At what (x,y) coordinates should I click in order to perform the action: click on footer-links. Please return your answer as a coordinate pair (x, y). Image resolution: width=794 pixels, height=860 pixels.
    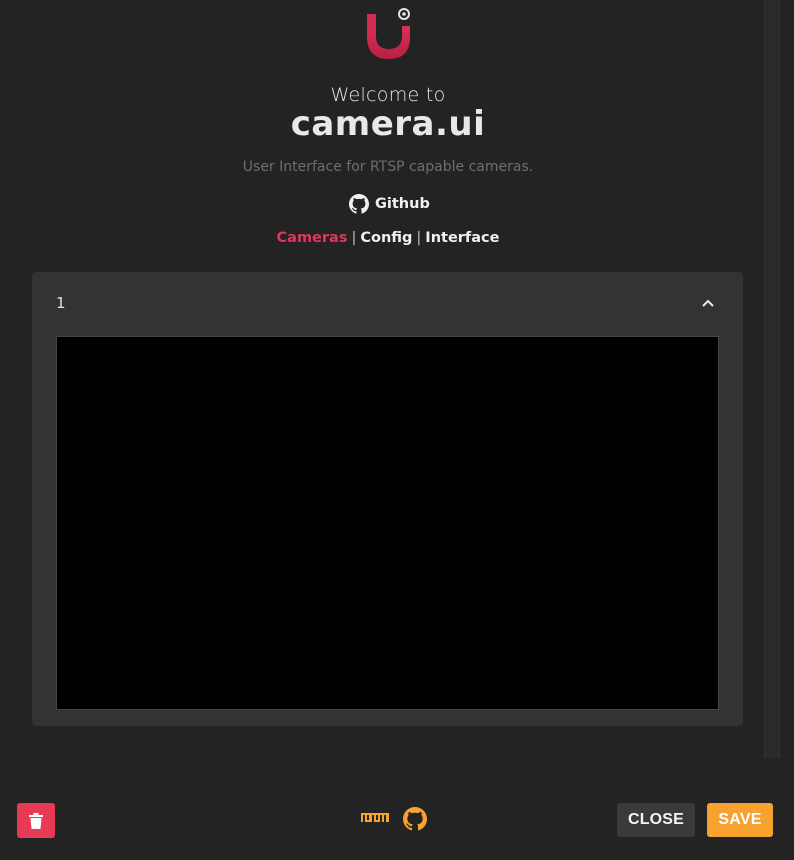
    Looking at the image, I should click on (394, 819).